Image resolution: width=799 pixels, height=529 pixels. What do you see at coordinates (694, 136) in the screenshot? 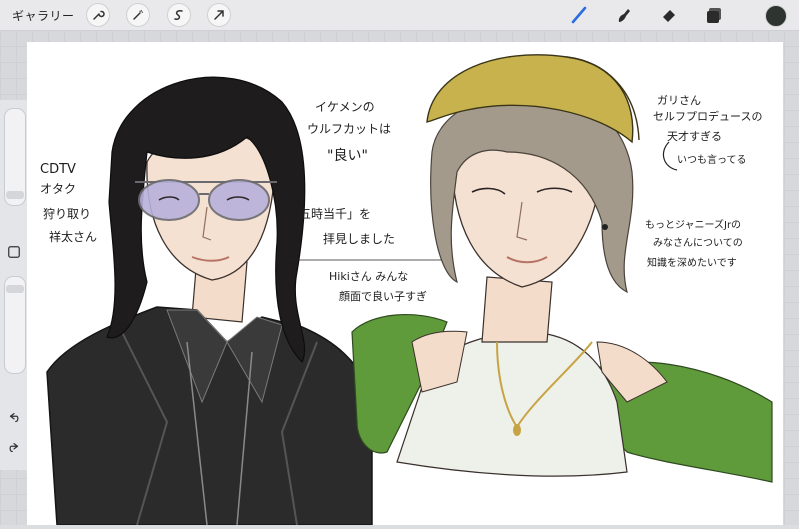
I see `note-tensai: 天才すぎる` at bounding box center [694, 136].